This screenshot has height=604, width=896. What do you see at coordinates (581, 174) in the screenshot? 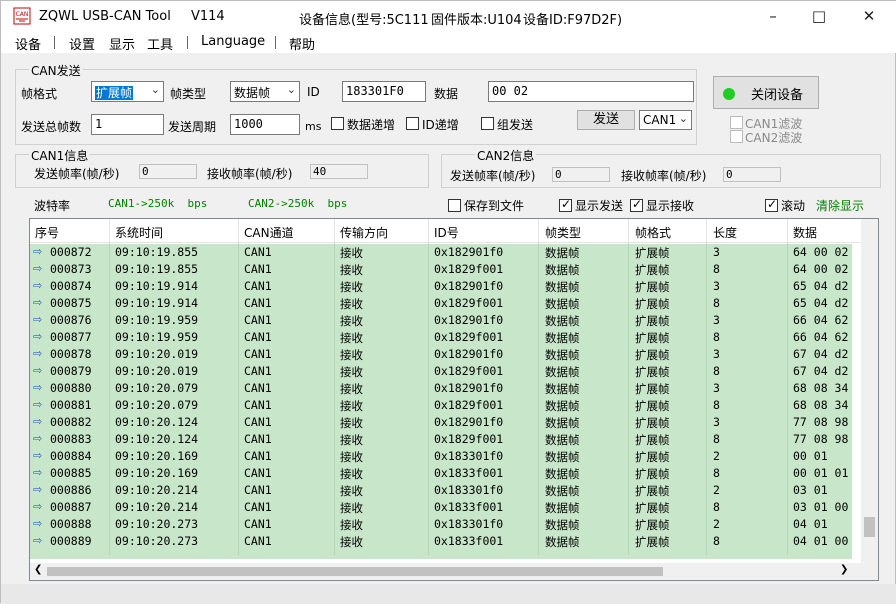
I see `can2-send-rate-value: 0` at bounding box center [581, 174].